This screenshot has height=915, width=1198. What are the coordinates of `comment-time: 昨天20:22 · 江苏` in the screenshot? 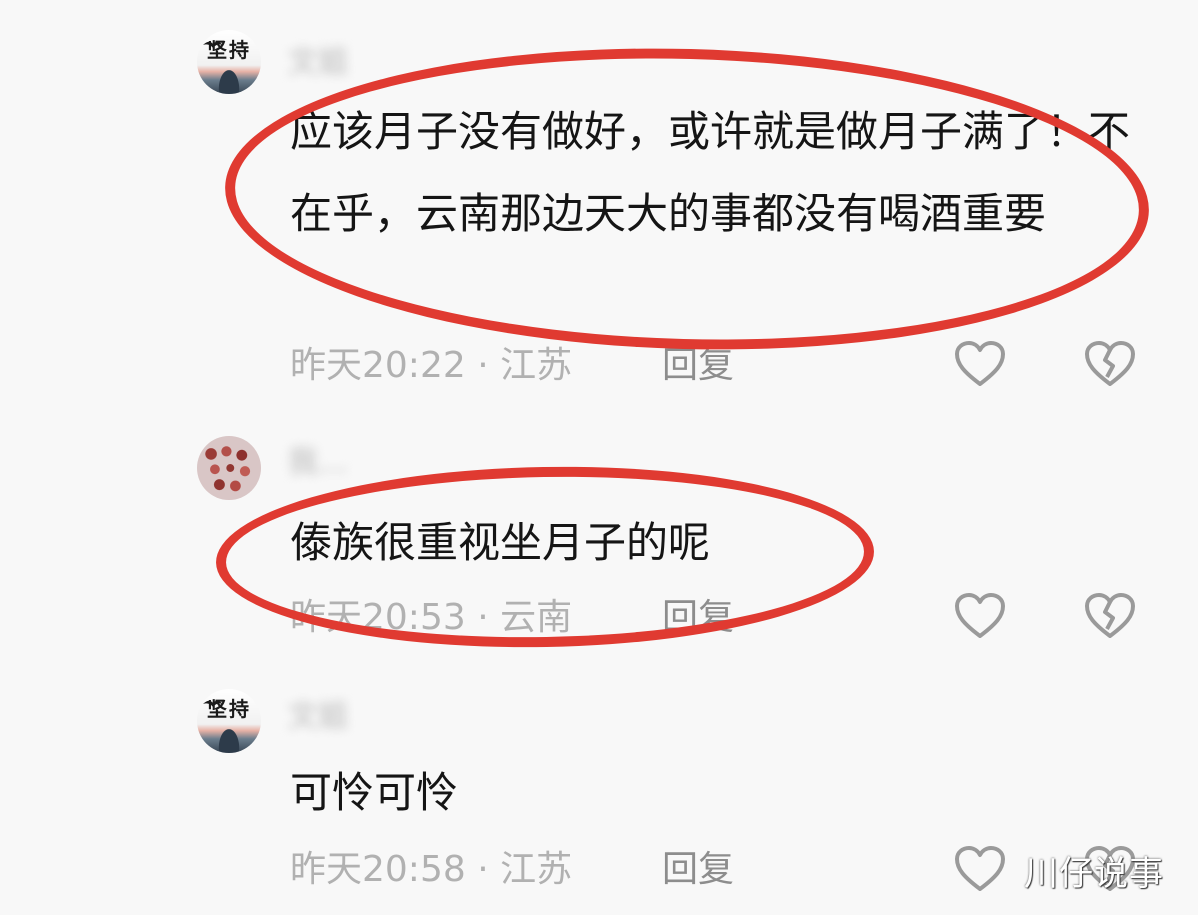 It's located at (431, 365).